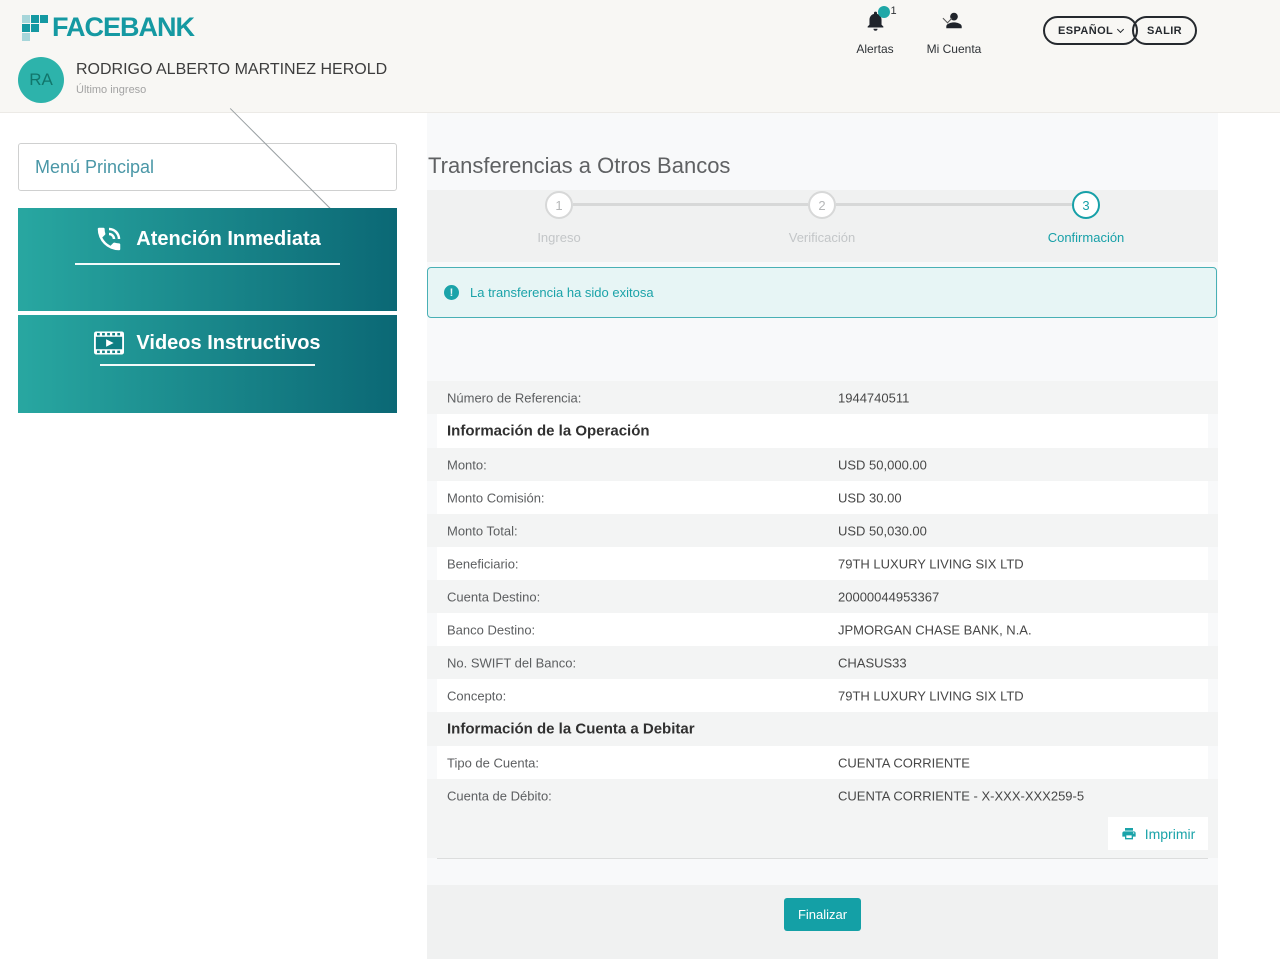 The height and width of the screenshot is (959, 1280). Describe the element at coordinates (579, 165) in the screenshot. I see `page-title: Transferencias a Otros Bancos` at that location.